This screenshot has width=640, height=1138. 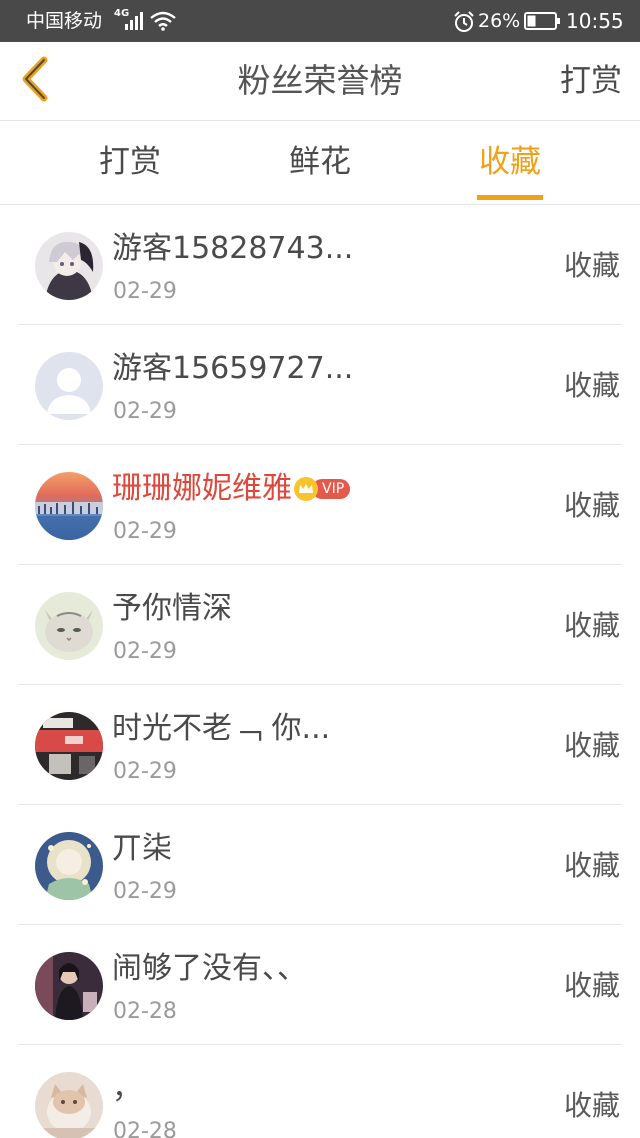 I want to click on tab-label: 鲜花, so click(x=320, y=162).